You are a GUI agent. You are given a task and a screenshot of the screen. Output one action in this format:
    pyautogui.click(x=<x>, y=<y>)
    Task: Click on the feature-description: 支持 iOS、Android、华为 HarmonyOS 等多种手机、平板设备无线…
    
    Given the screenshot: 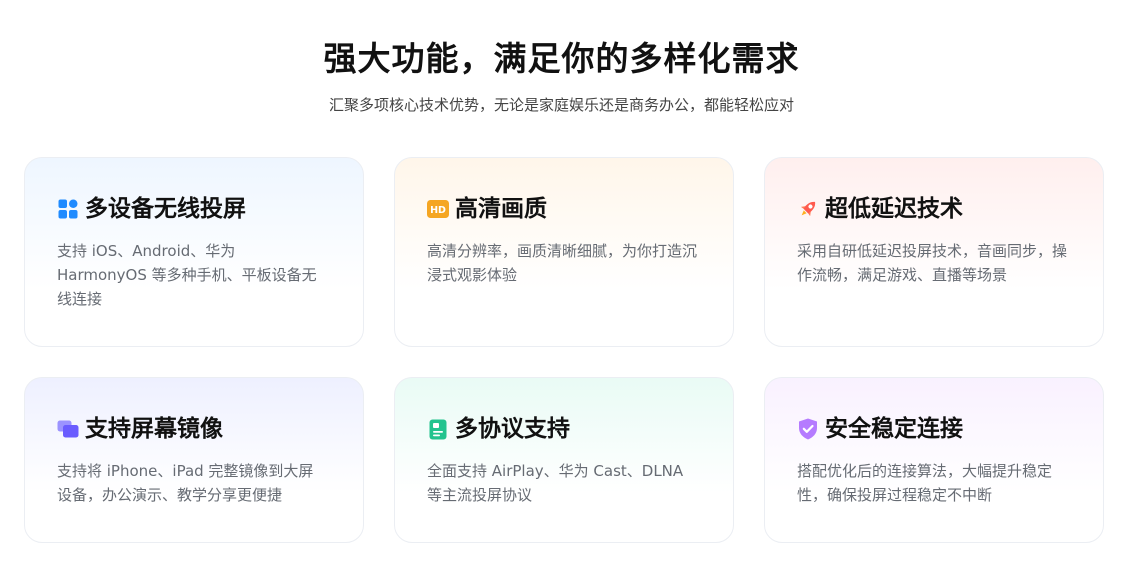 What is the action you would take?
    pyautogui.click(x=187, y=275)
    